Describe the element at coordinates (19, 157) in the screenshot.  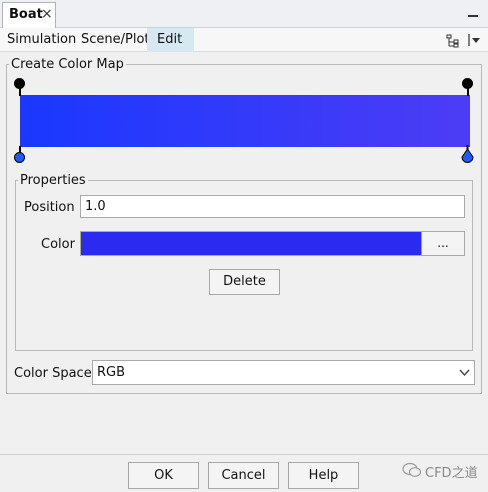
I see `color-stop-left` at that location.